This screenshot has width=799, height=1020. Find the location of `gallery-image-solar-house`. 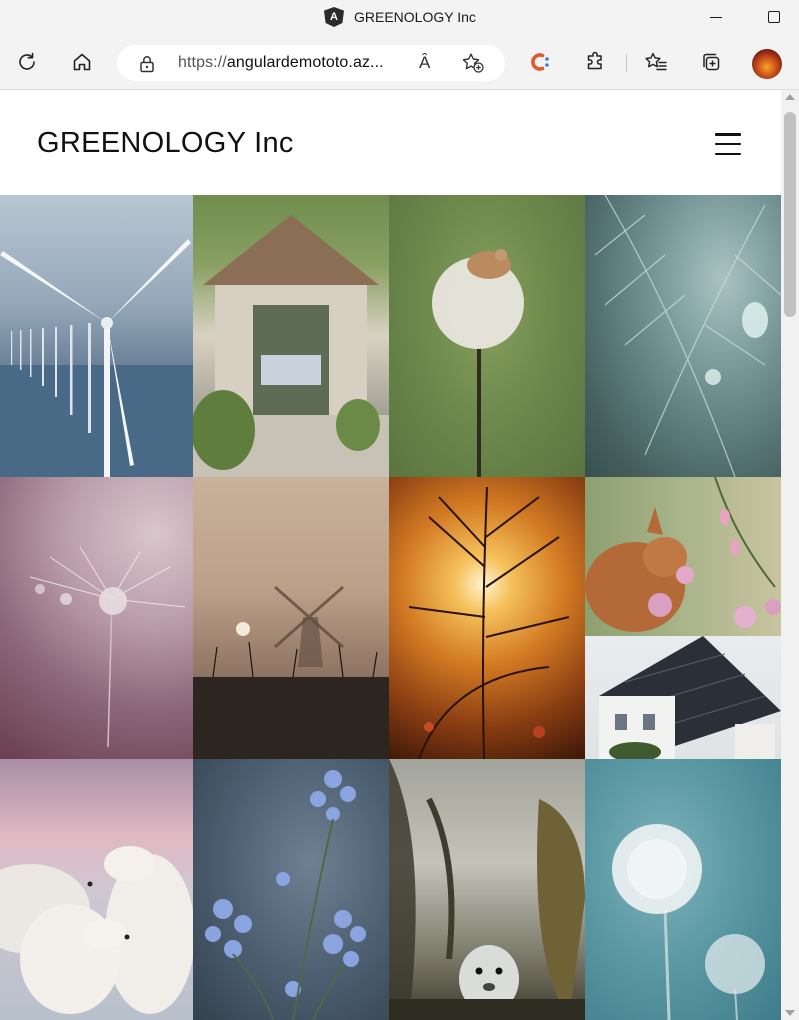

gallery-image-solar-house is located at coordinates (683, 697).